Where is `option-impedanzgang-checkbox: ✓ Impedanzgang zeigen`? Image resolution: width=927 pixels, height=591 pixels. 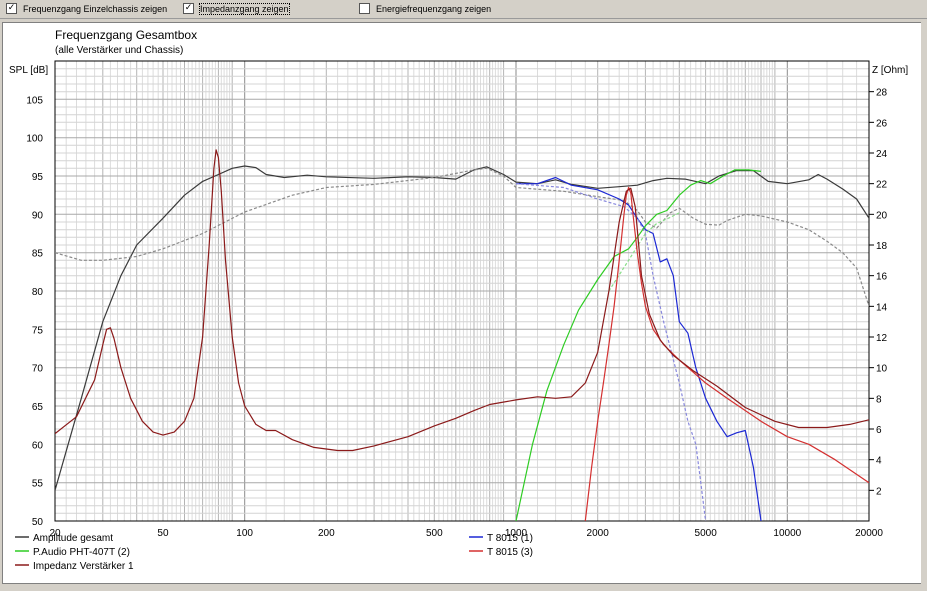 option-impedanzgang-checkbox: ✓ Impedanzgang zeigen is located at coordinates (236, 9).